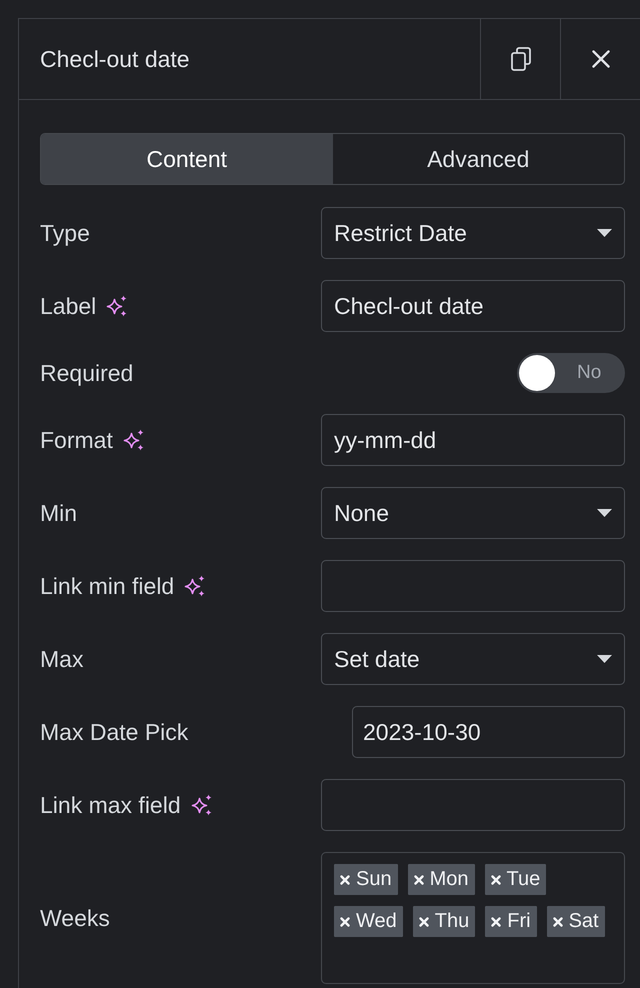 The image size is (640, 988). Describe the element at coordinates (110, 805) in the screenshot. I see `field-label: Link max field` at that location.